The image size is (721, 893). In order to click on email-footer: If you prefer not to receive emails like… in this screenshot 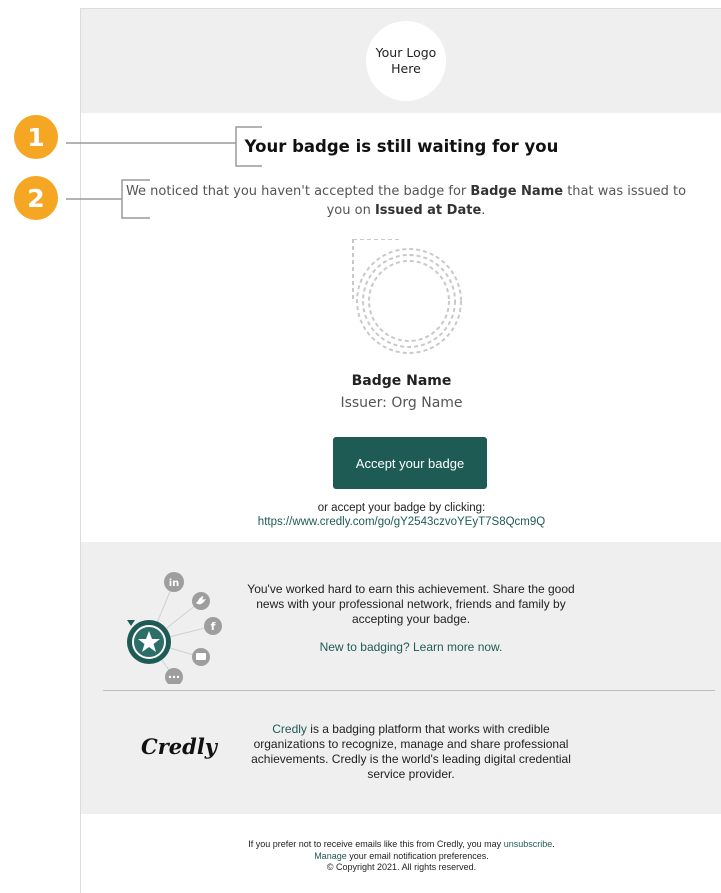, I will do `click(401, 856)`.